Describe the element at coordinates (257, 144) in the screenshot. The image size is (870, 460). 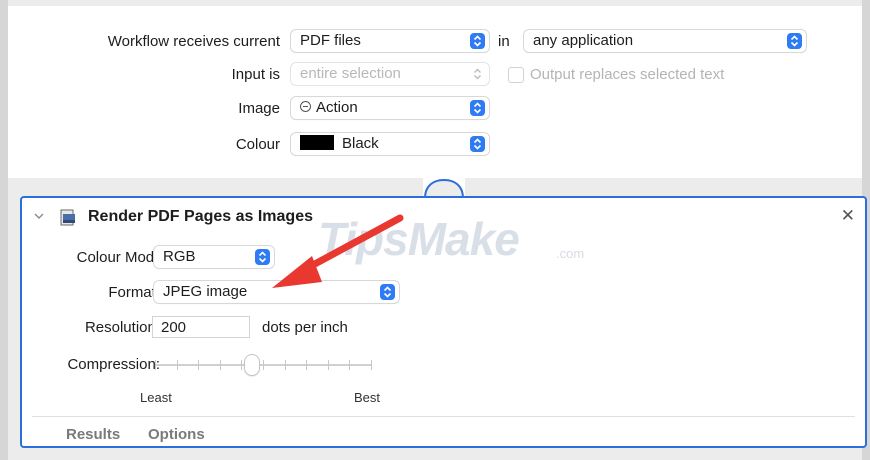
I see `colour-label: Colour` at that location.